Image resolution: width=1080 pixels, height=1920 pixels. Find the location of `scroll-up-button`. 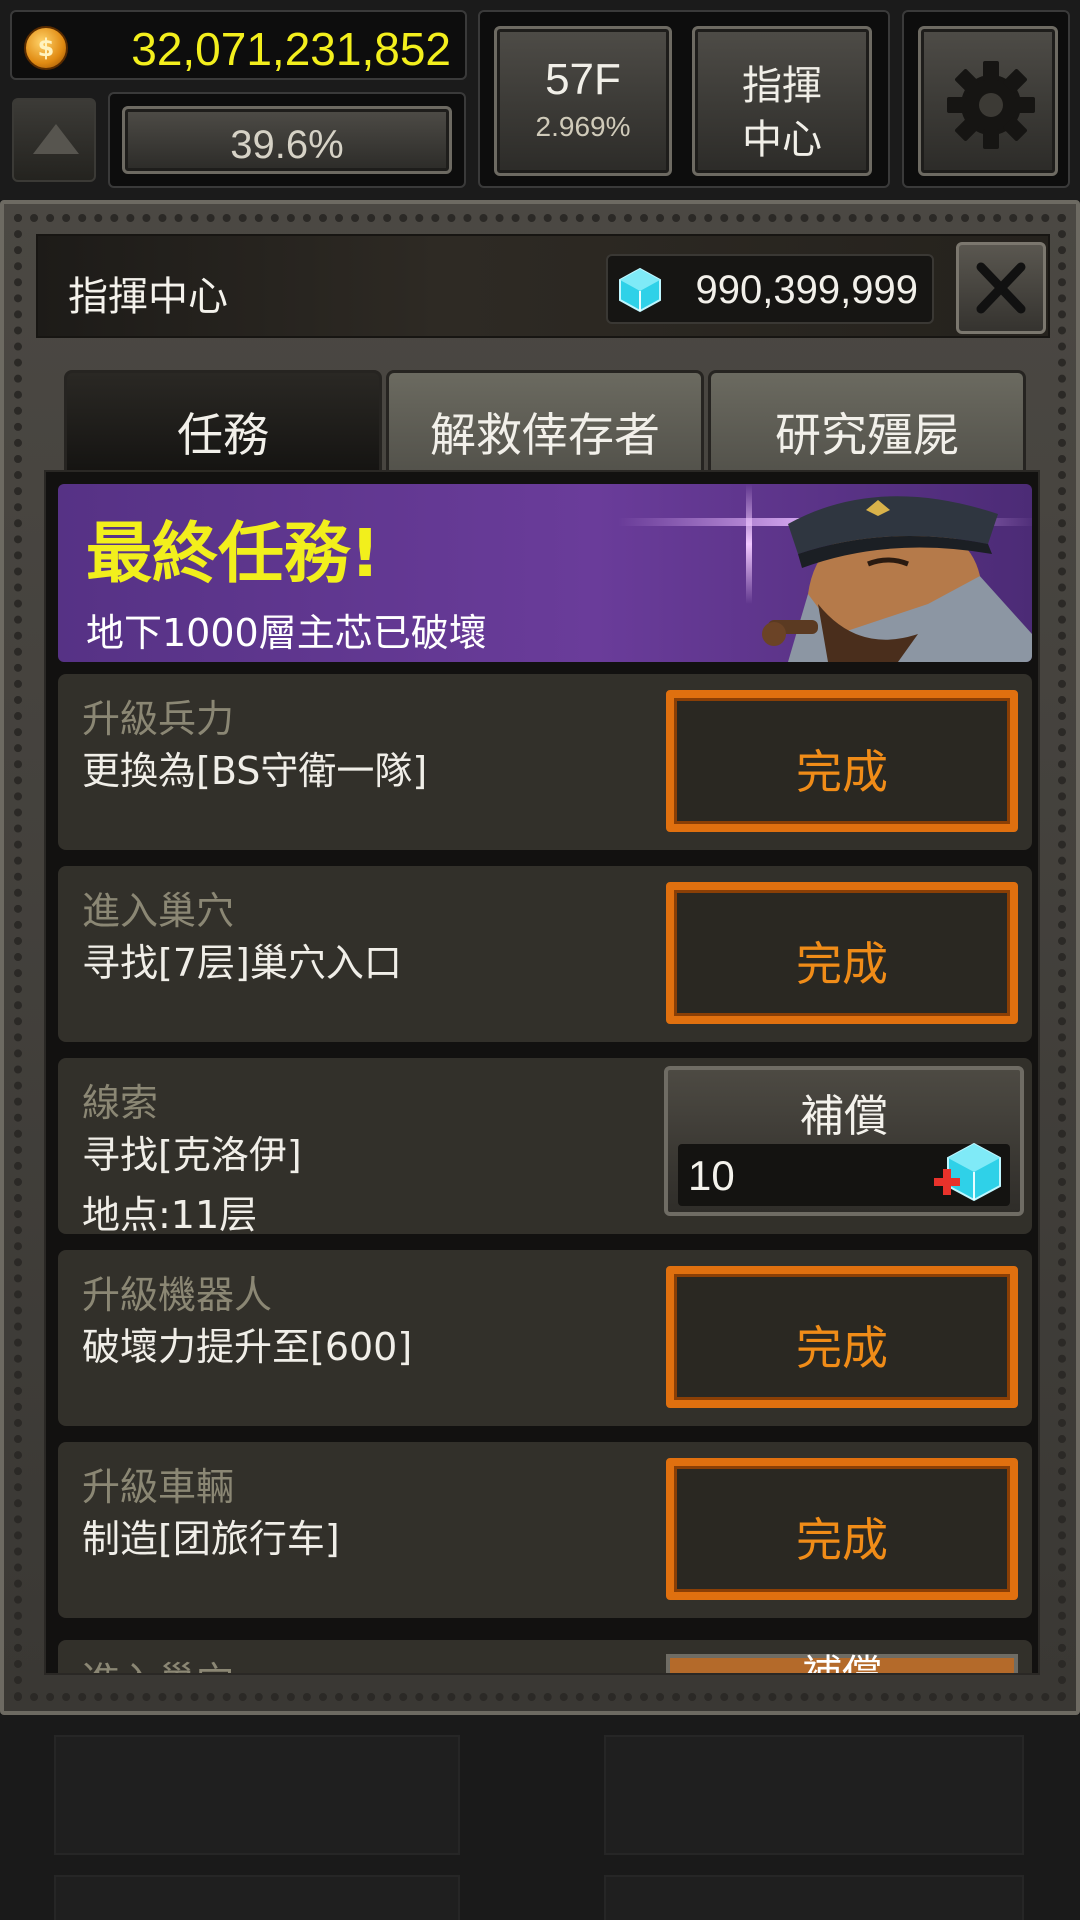

scroll-up-button is located at coordinates (54, 140).